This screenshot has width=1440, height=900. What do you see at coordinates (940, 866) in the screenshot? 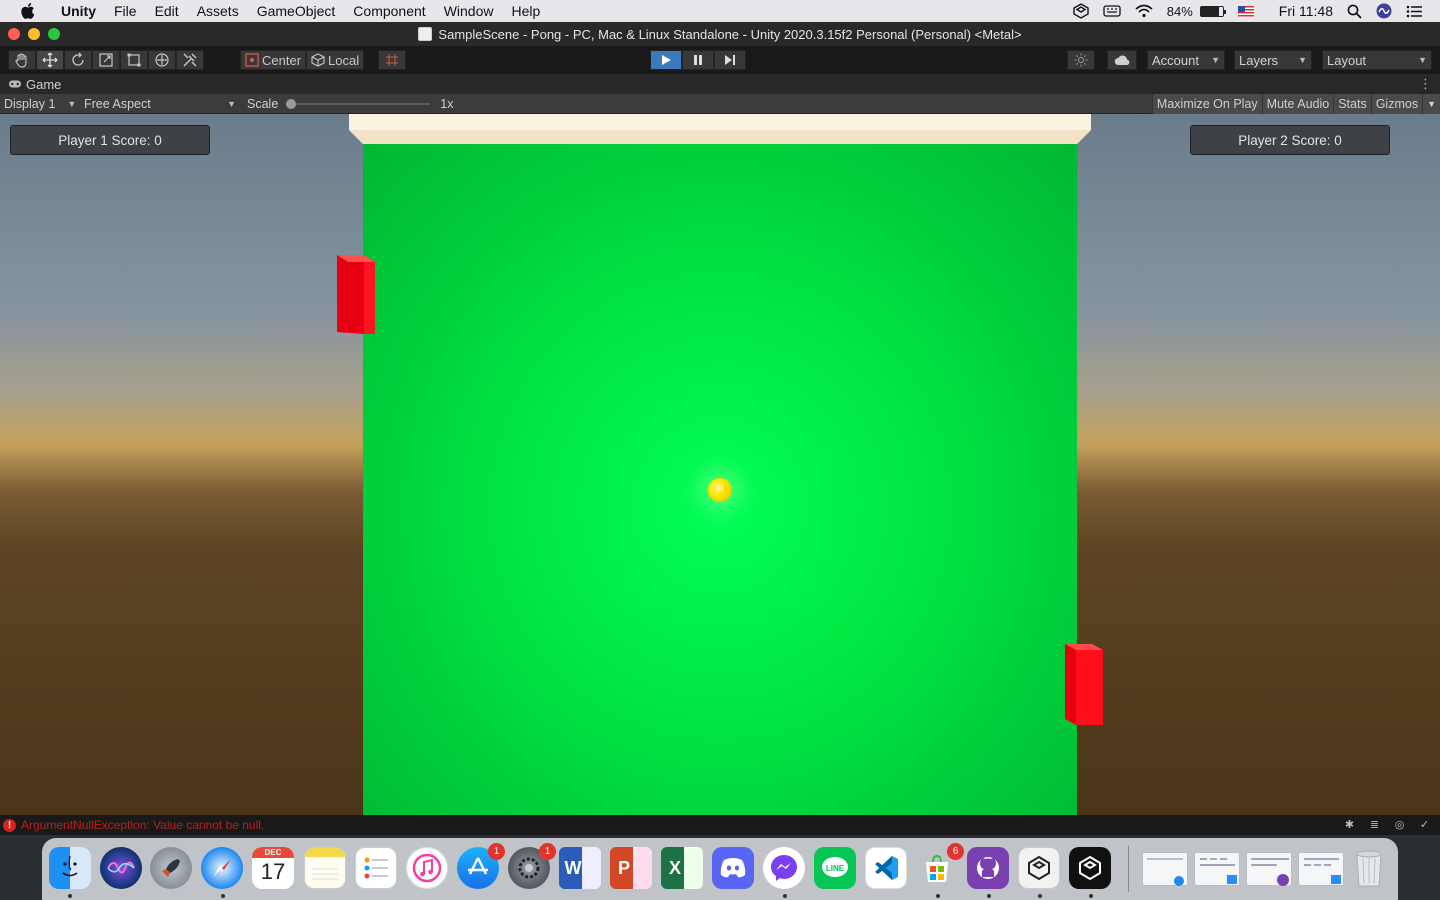
I see `microsoft-store-icon: 6` at bounding box center [940, 866].